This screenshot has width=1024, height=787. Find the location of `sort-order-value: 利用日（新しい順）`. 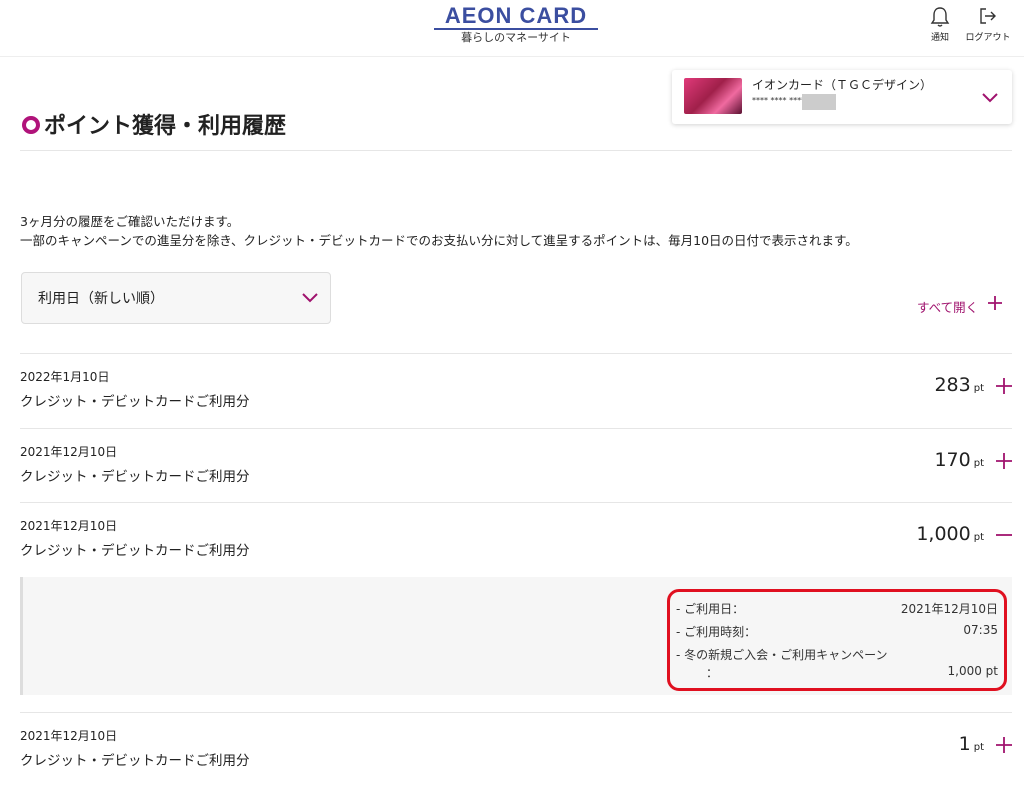

sort-order-value: 利用日（新しい順） is located at coordinates (101, 299).